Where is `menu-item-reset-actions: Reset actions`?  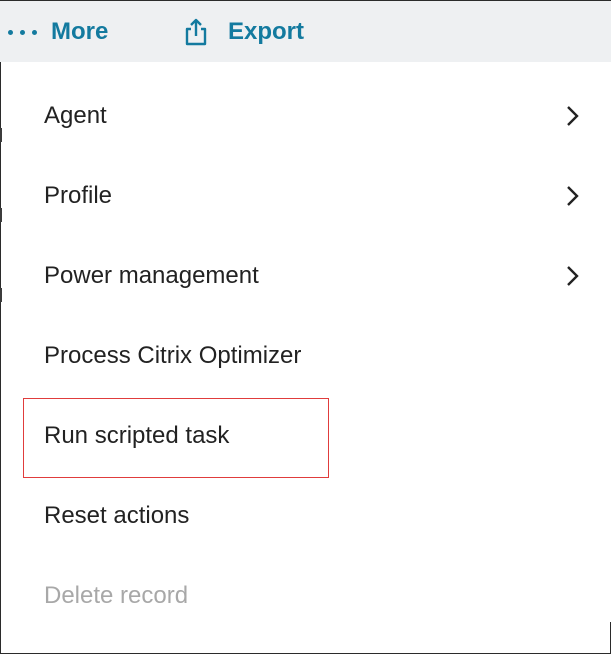
menu-item-reset-actions: Reset actions is located at coordinates (305, 516).